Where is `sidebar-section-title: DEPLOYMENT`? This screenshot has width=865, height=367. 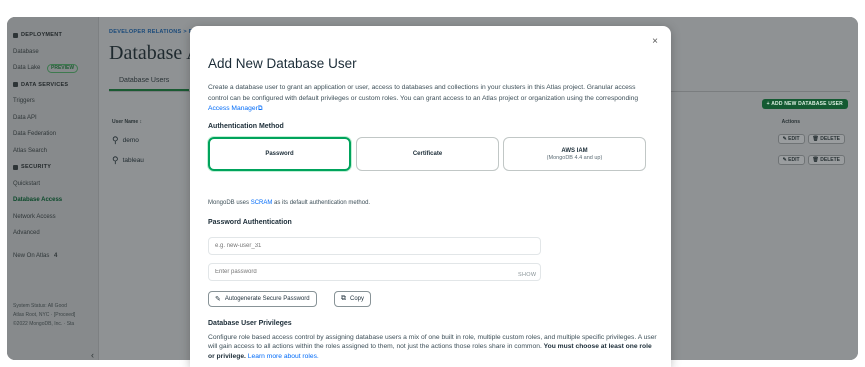
sidebar-section-title: DEPLOYMENT is located at coordinates (42, 35).